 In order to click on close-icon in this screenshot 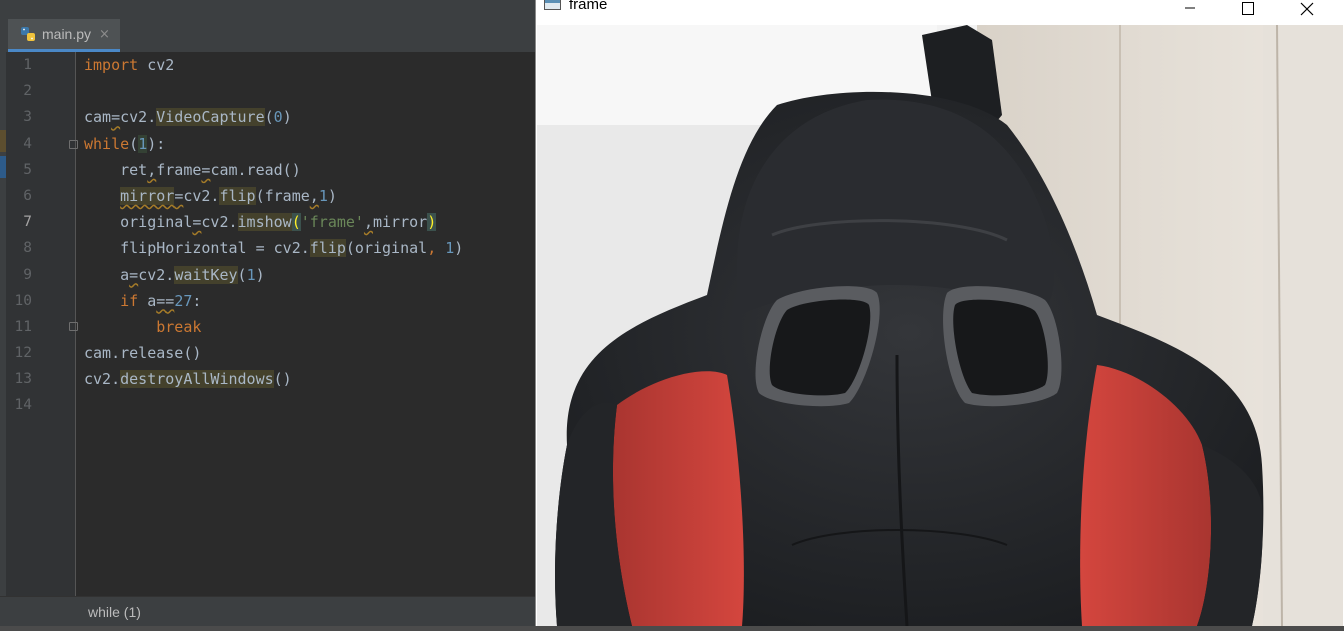, I will do `click(1307, 9)`.